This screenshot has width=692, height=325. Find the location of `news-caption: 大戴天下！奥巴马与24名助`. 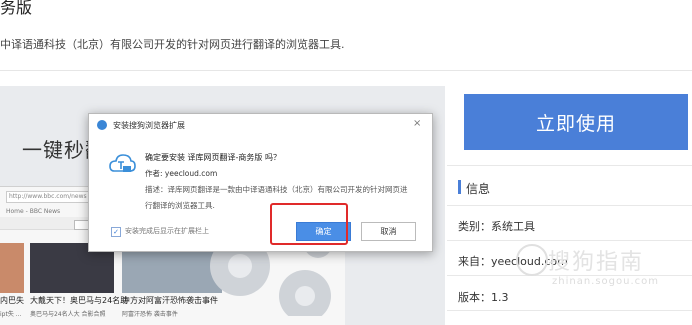

news-caption: 大戴天下！奥巴马与24名助 is located at coordinates (79, 300).